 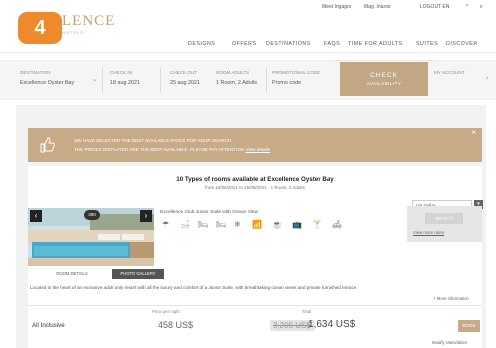 I want to click on promo-code-value: Promo code, so click(x=287, y=83).